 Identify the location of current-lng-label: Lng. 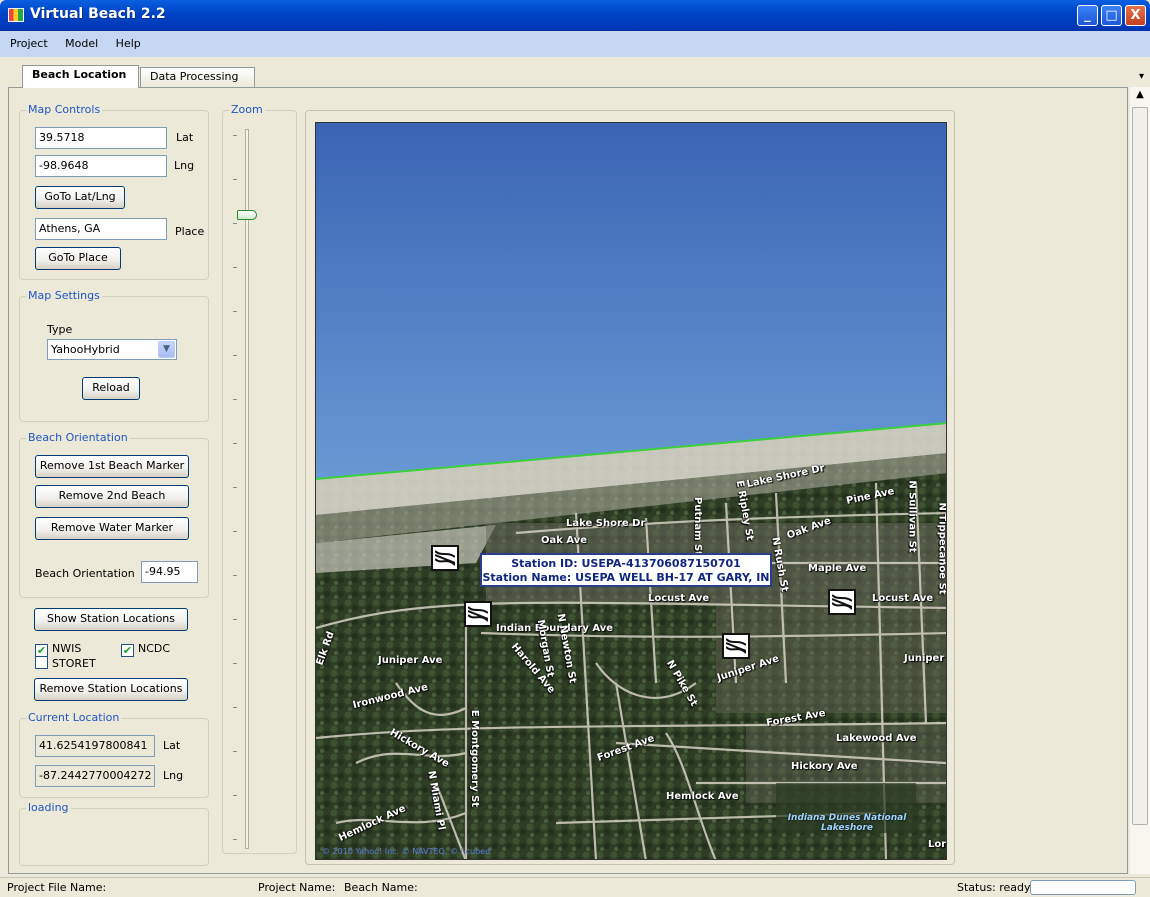
(173, 775).